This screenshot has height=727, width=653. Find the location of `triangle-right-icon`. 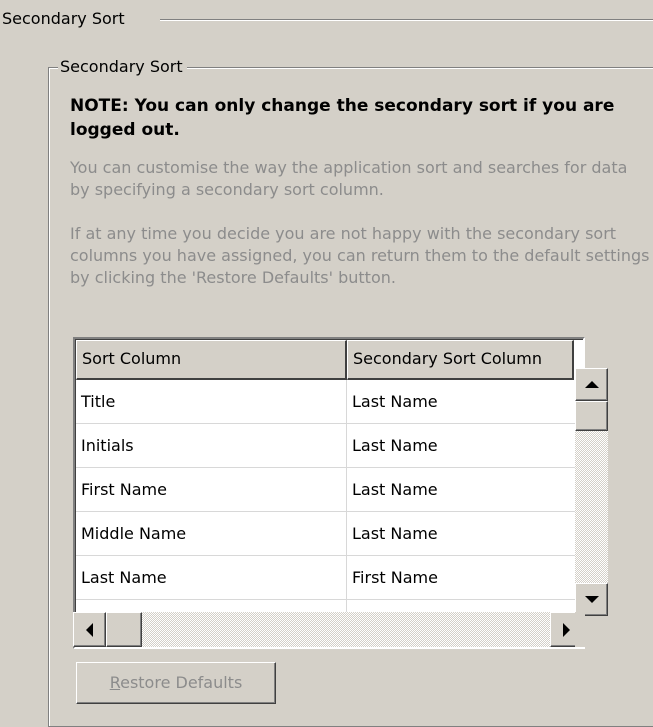

triangle-right-icon is located at coordinates (566, 629).